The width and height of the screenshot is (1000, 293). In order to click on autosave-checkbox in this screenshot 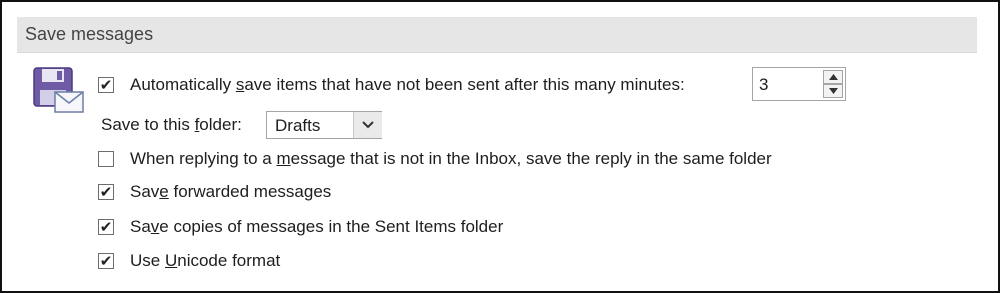, I will do `click(106, 85)`.